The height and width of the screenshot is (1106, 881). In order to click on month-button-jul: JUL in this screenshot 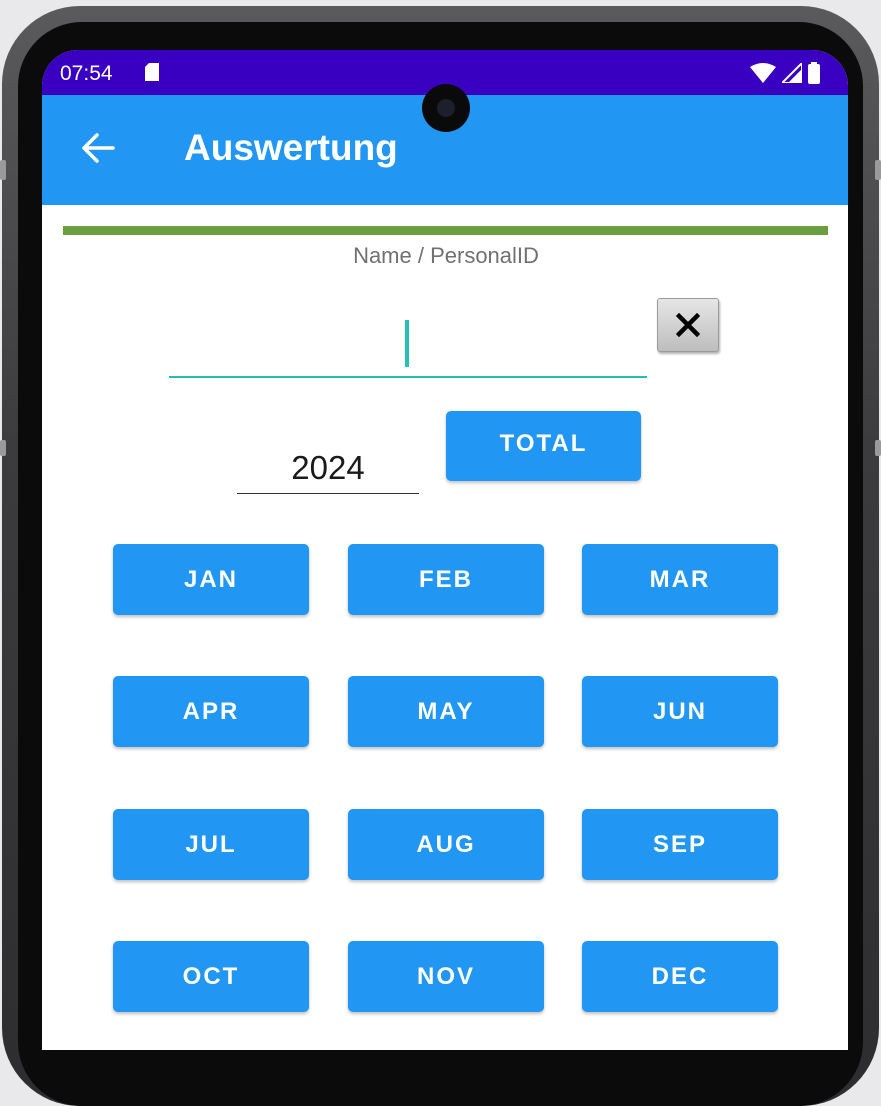, I will do `click(211, 844)`.